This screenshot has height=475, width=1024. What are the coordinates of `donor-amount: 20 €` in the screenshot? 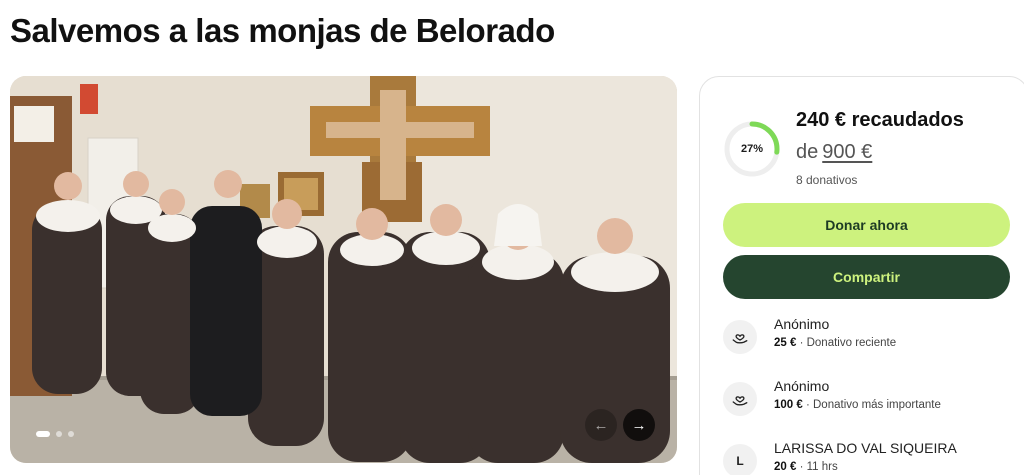 It's located at (785, 467).